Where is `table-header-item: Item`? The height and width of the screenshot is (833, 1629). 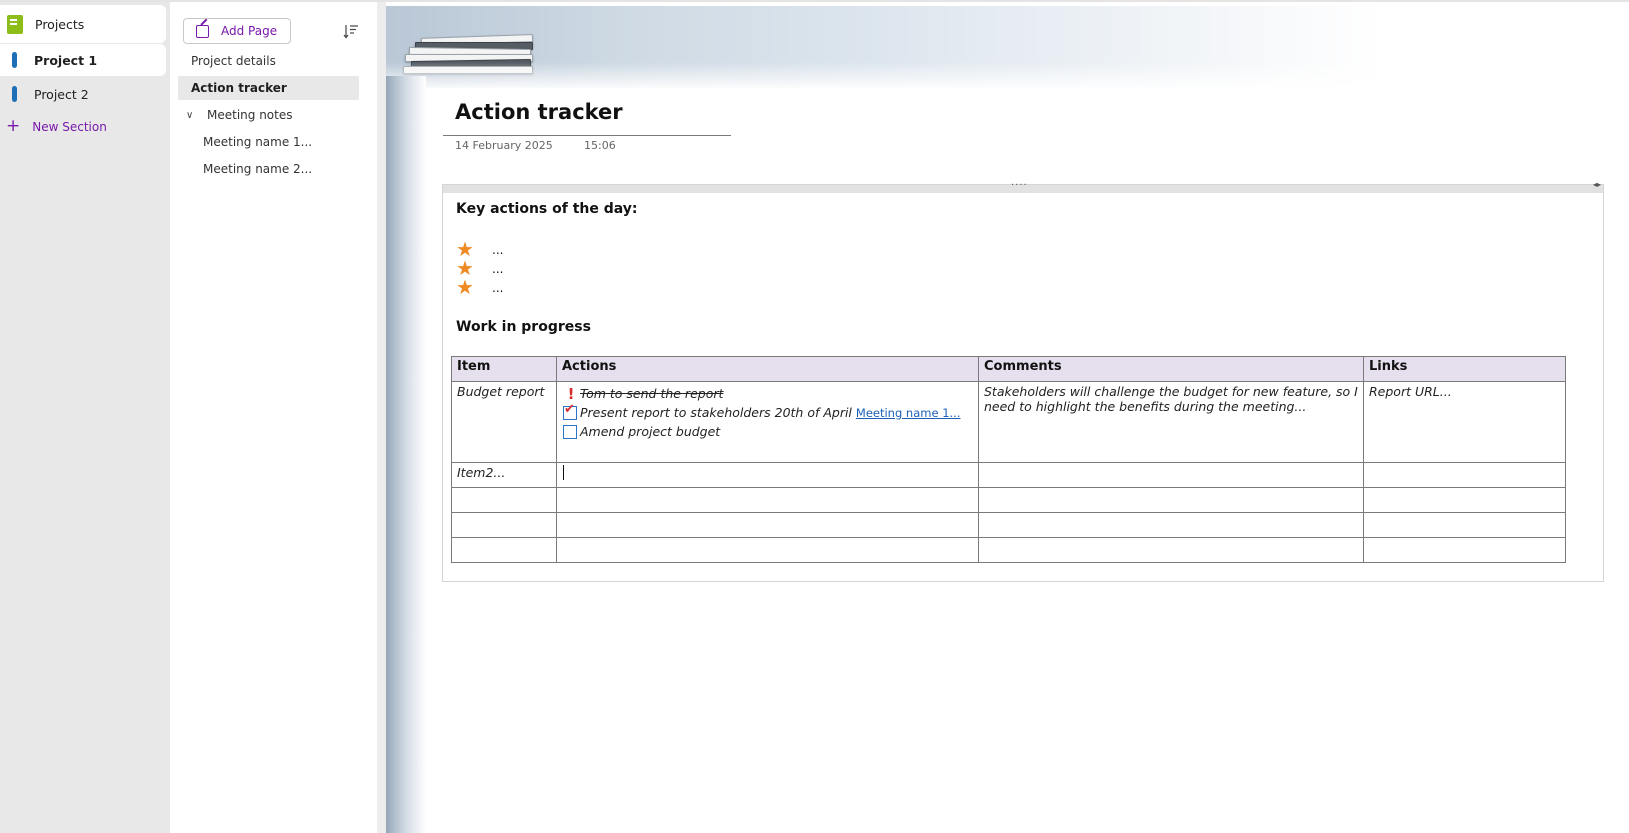
table-header-item: Item is located at coordinates (504, 369).